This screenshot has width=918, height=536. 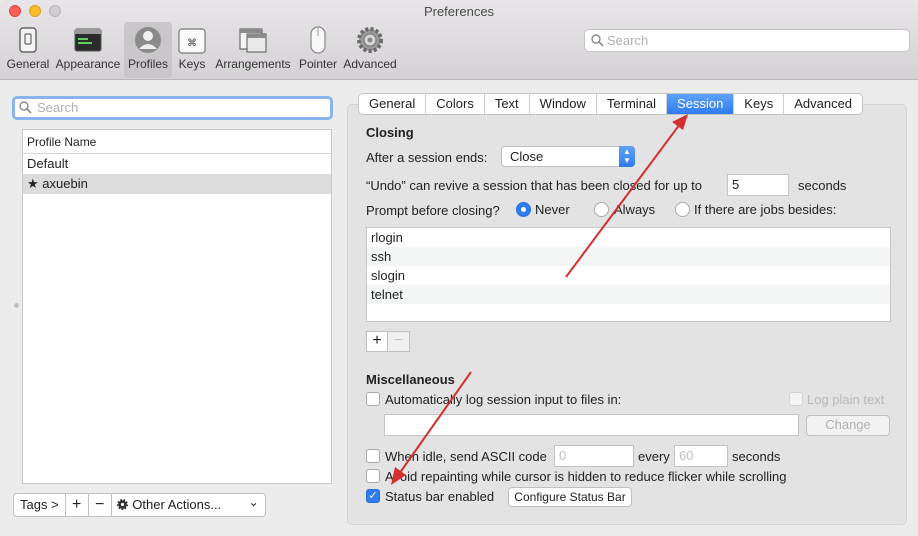 I want to click on toolbar-arrangements: Arrangements, so click(x=253, y=50).